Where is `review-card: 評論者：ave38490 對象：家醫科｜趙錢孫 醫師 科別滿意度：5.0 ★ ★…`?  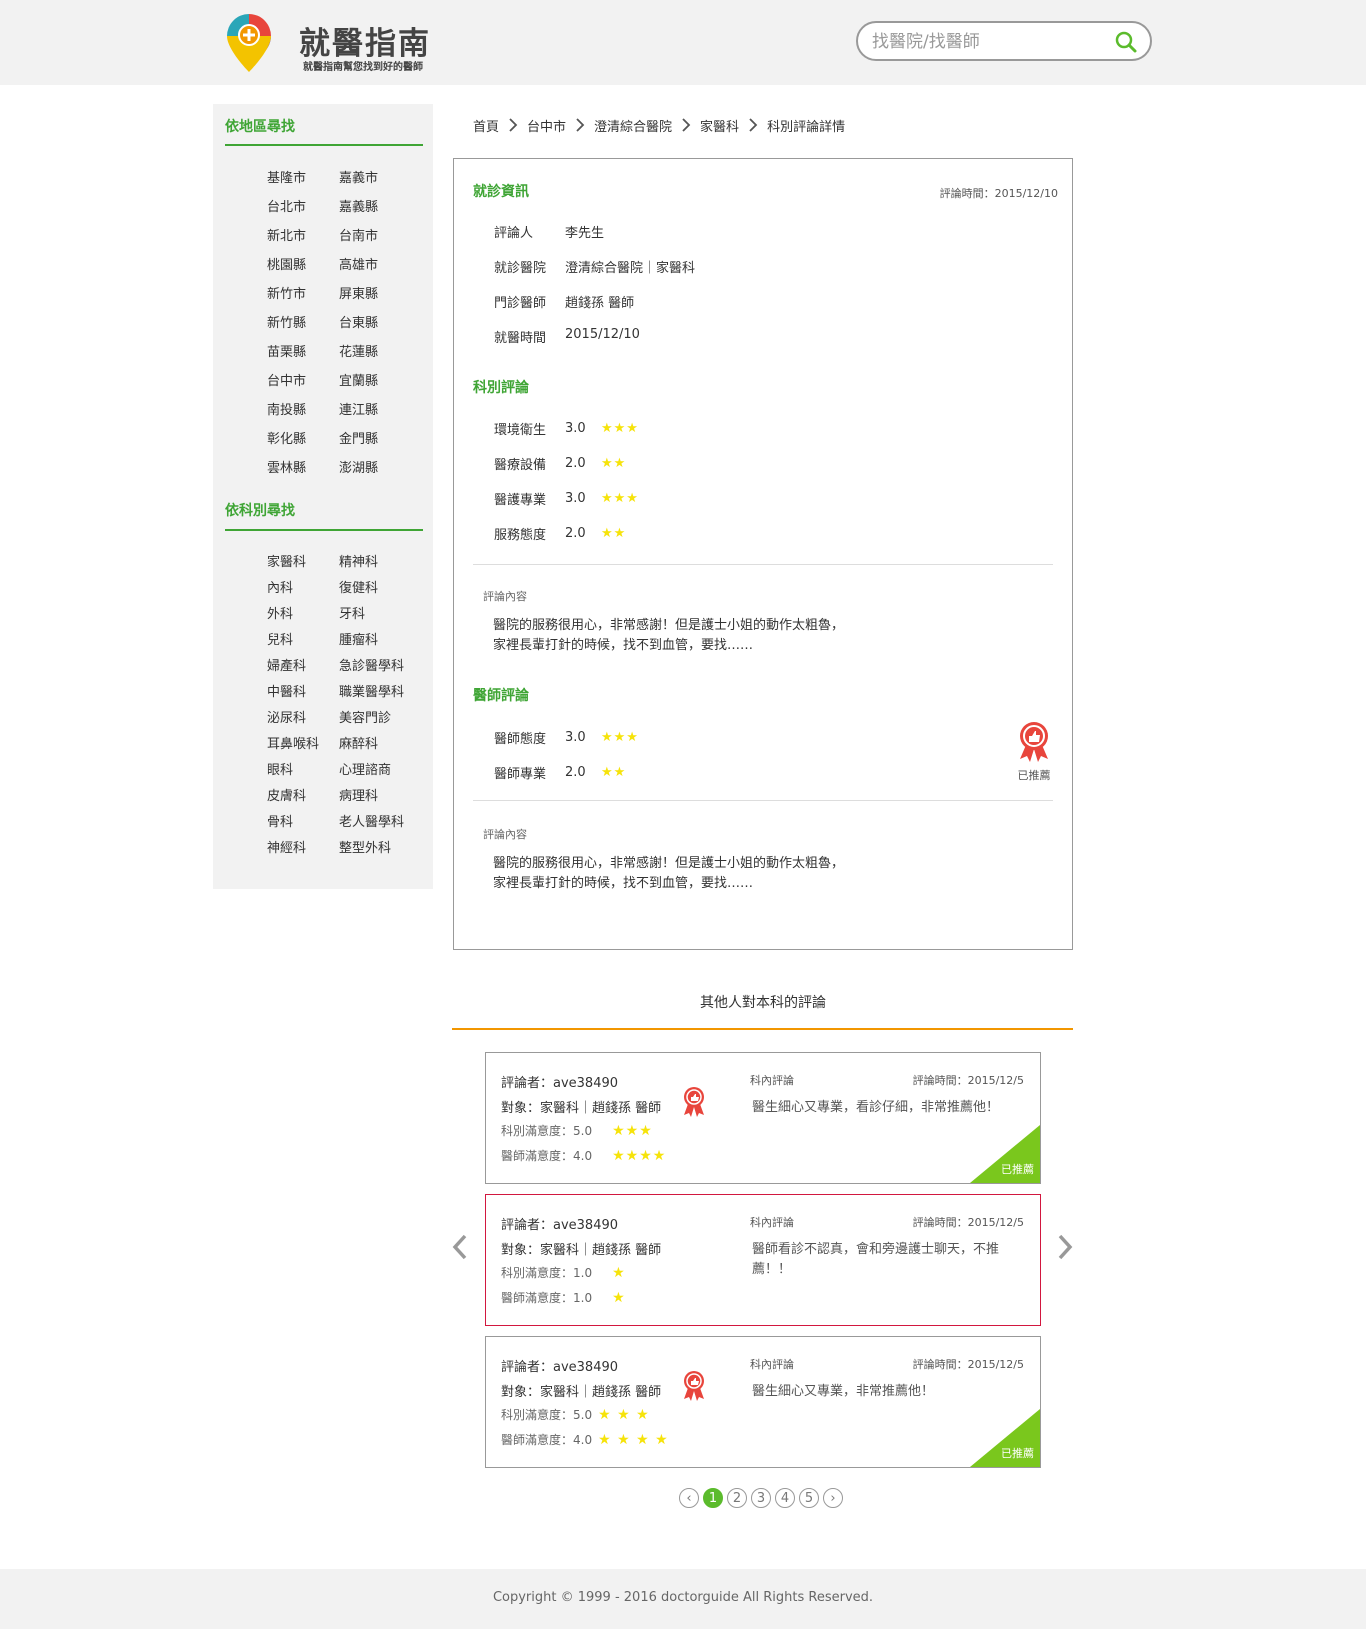
review-card: 評論者：ave38490 對象：家醫科｜趙錢孫 醫師 科別滿意度：5.0 ★ ★… is located at coordinates (763, 1402).